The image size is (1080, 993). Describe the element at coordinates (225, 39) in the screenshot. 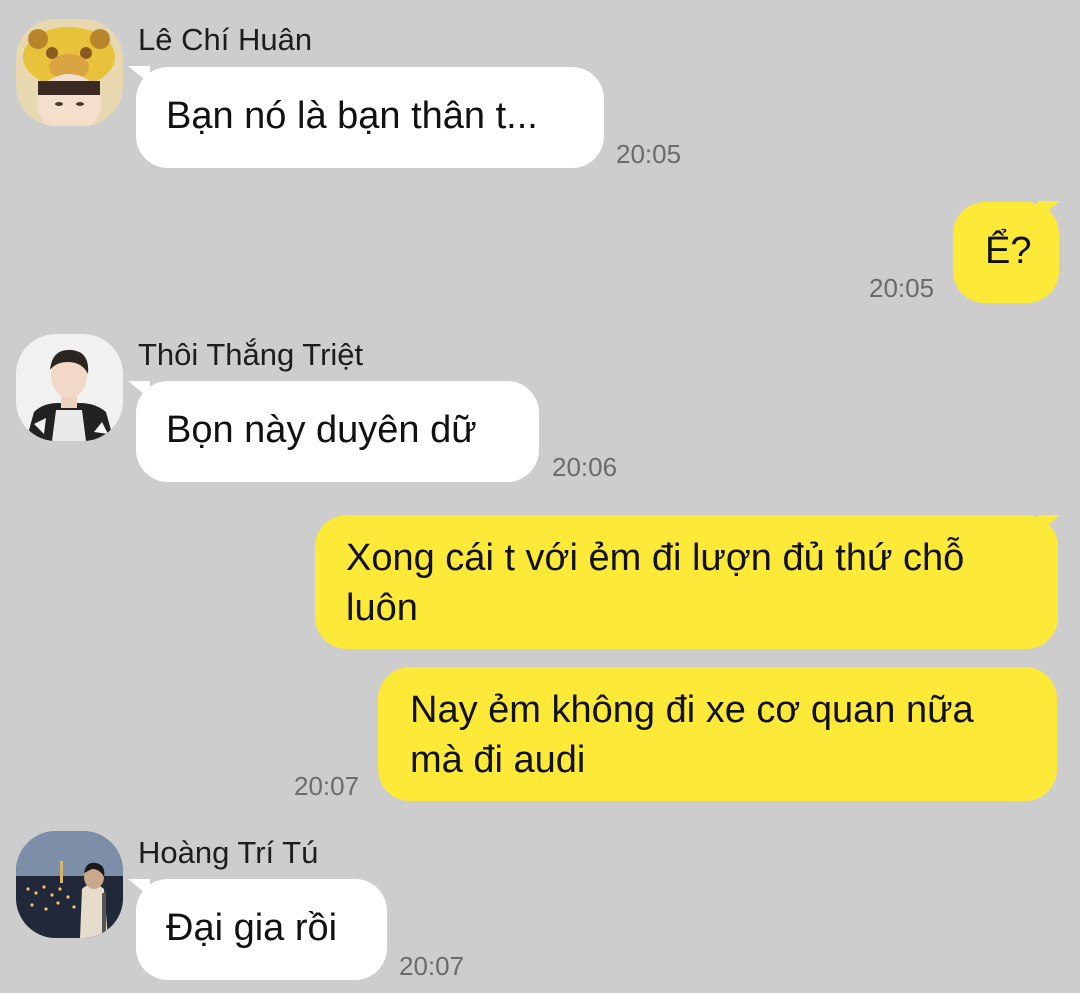

I see `sender-name: Lê Chí Huân` at that location.